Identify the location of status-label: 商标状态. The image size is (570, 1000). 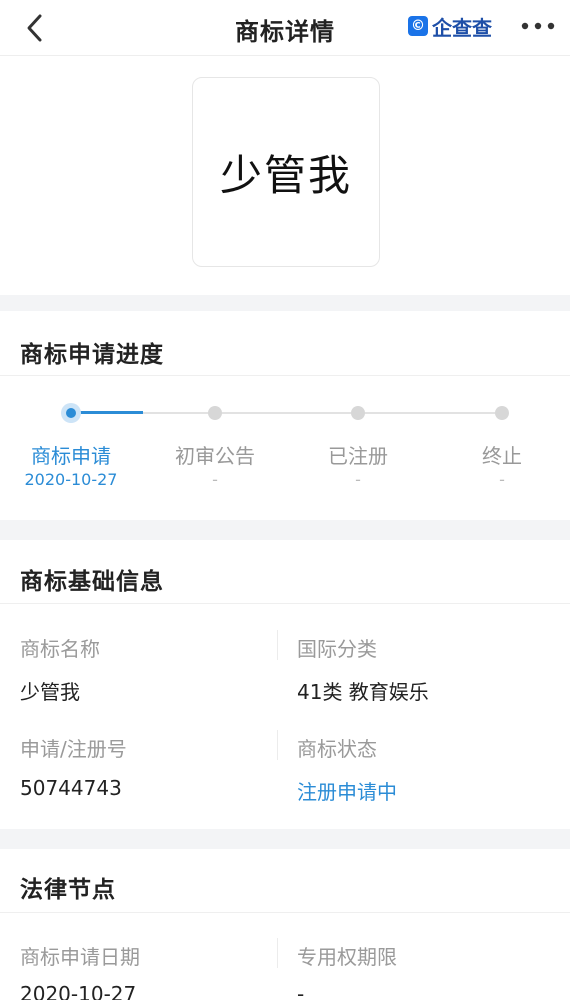
(337, 749).